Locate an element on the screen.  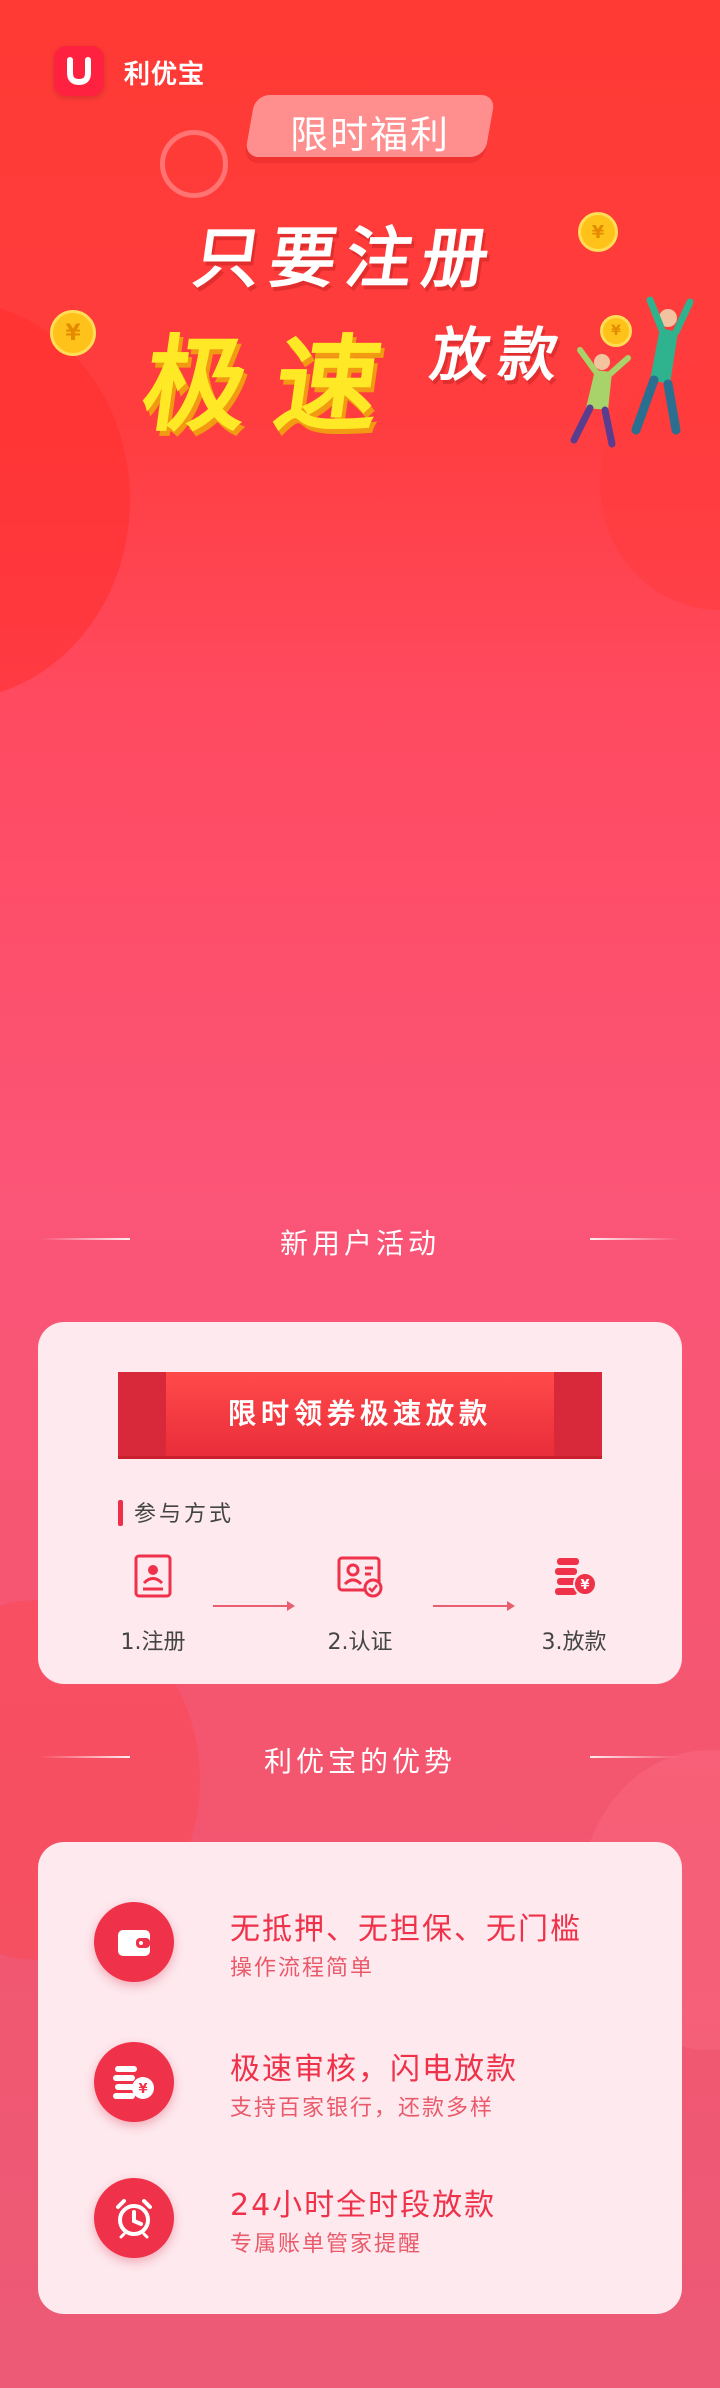
logo-u-icon is located at coordinates (79, 71).